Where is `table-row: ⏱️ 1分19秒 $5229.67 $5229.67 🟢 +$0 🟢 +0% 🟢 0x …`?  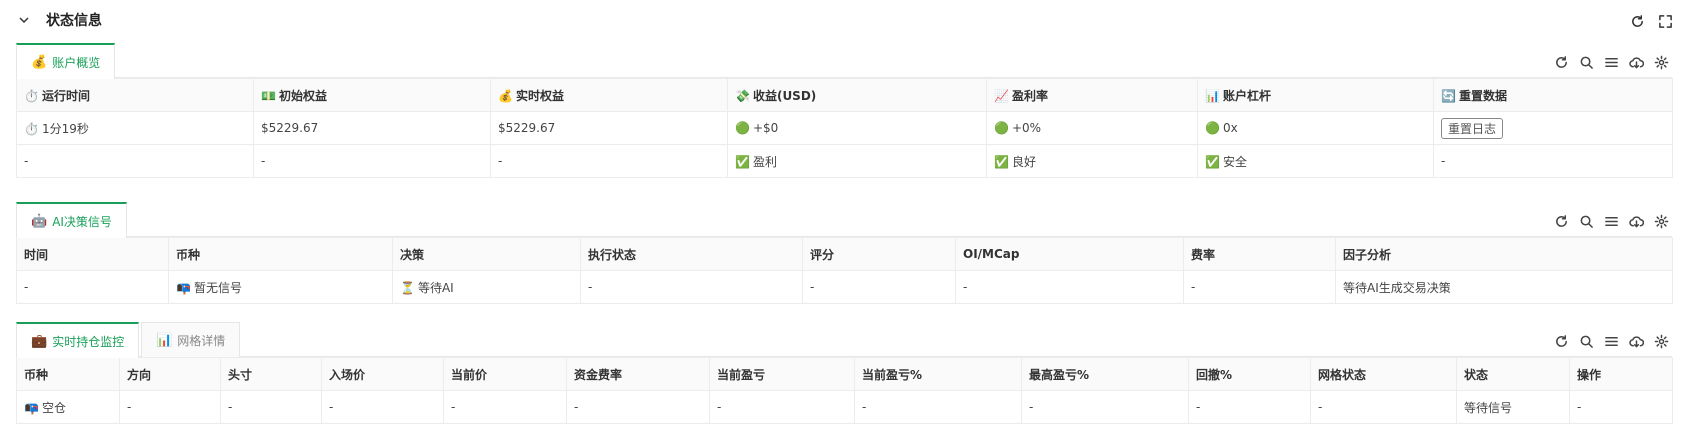
table-row: ⏱️ 1分19秒 $5229.67 $5229.67 🟢 +$0 🟢 +0% 🟢 0x … is located at coordinates (844, 128).